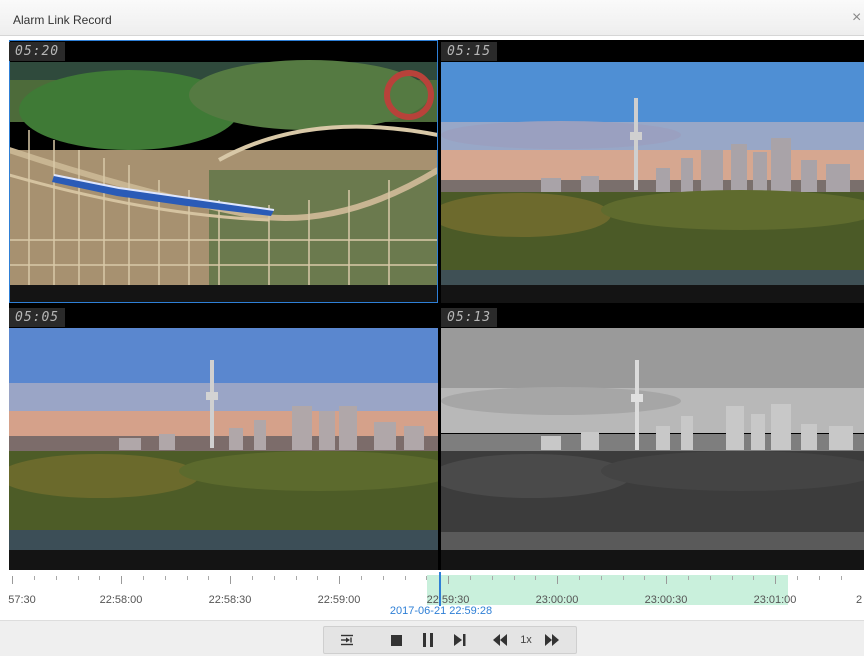  What do you see at coordinates (500, 640) in the screenshot?
I see `slow-down-icon` at bounding box center [500, 640].